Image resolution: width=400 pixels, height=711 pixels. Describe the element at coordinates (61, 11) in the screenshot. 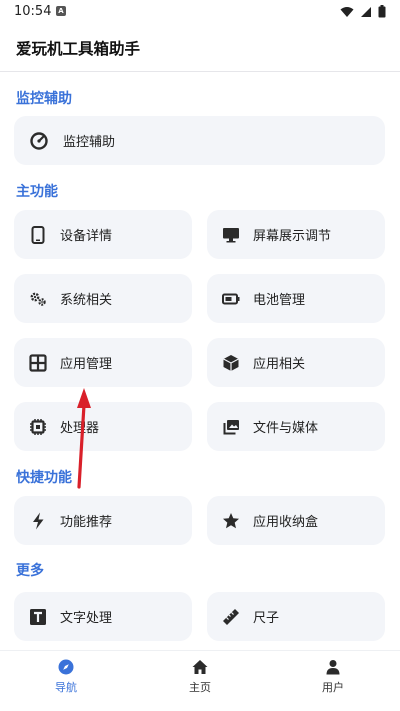

I see `notification-icon: A` at that location.